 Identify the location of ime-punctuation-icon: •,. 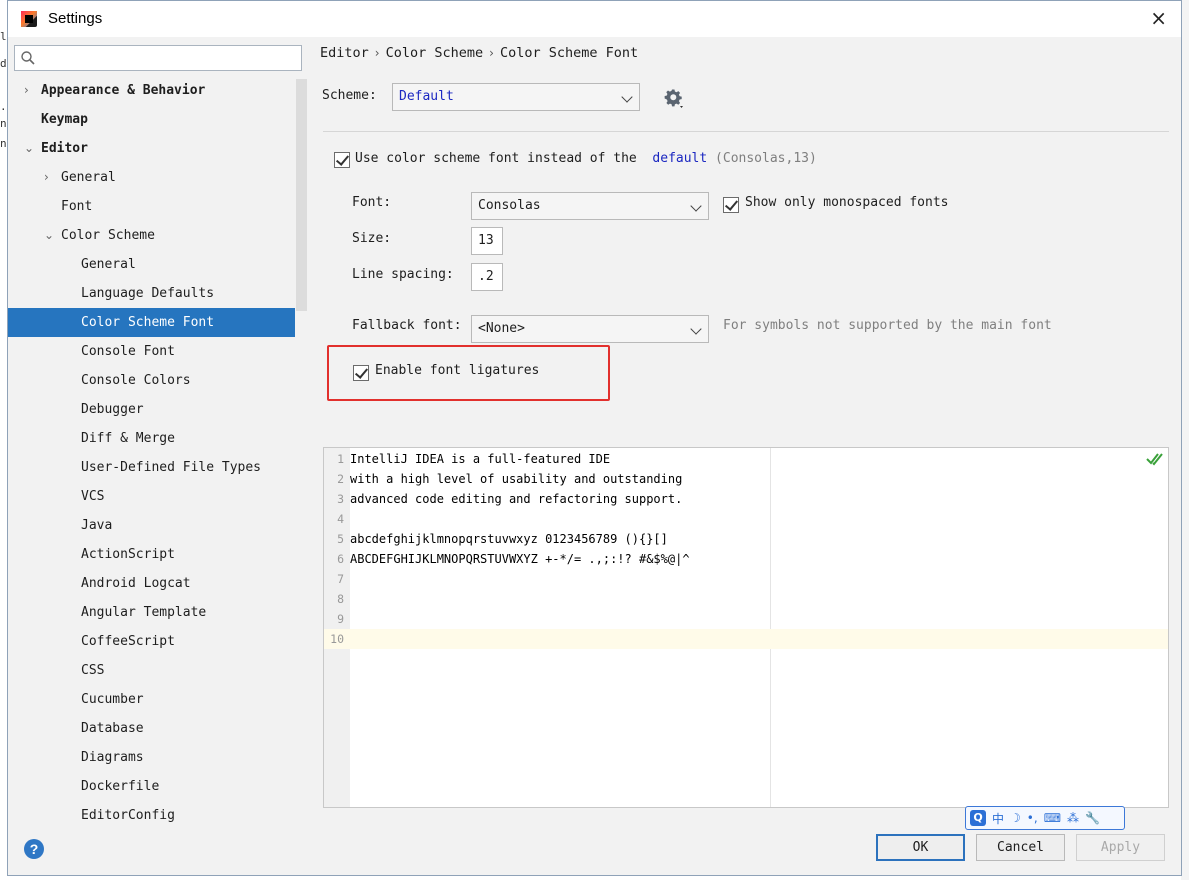
(1032, 818).